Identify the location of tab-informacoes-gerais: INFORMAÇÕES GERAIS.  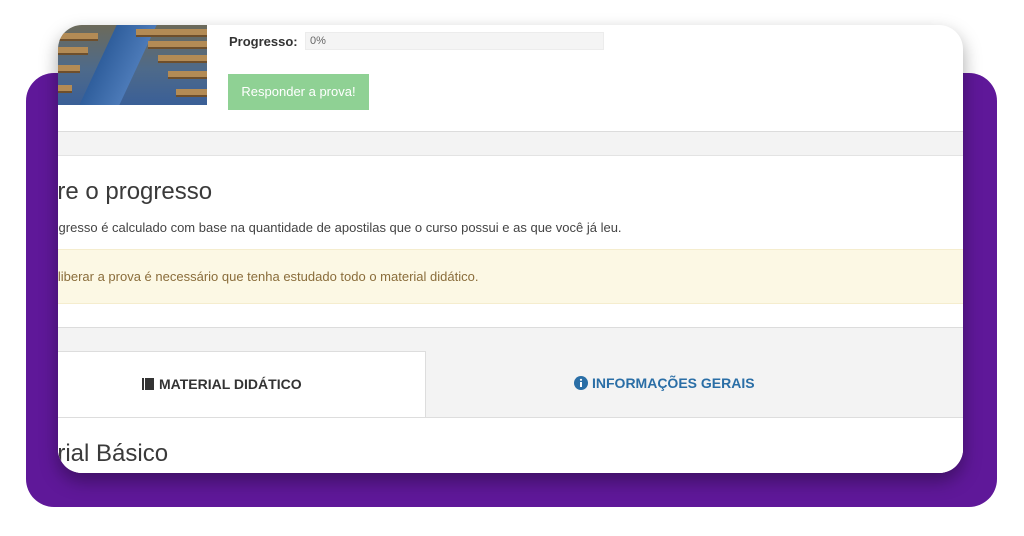
(694, 384).